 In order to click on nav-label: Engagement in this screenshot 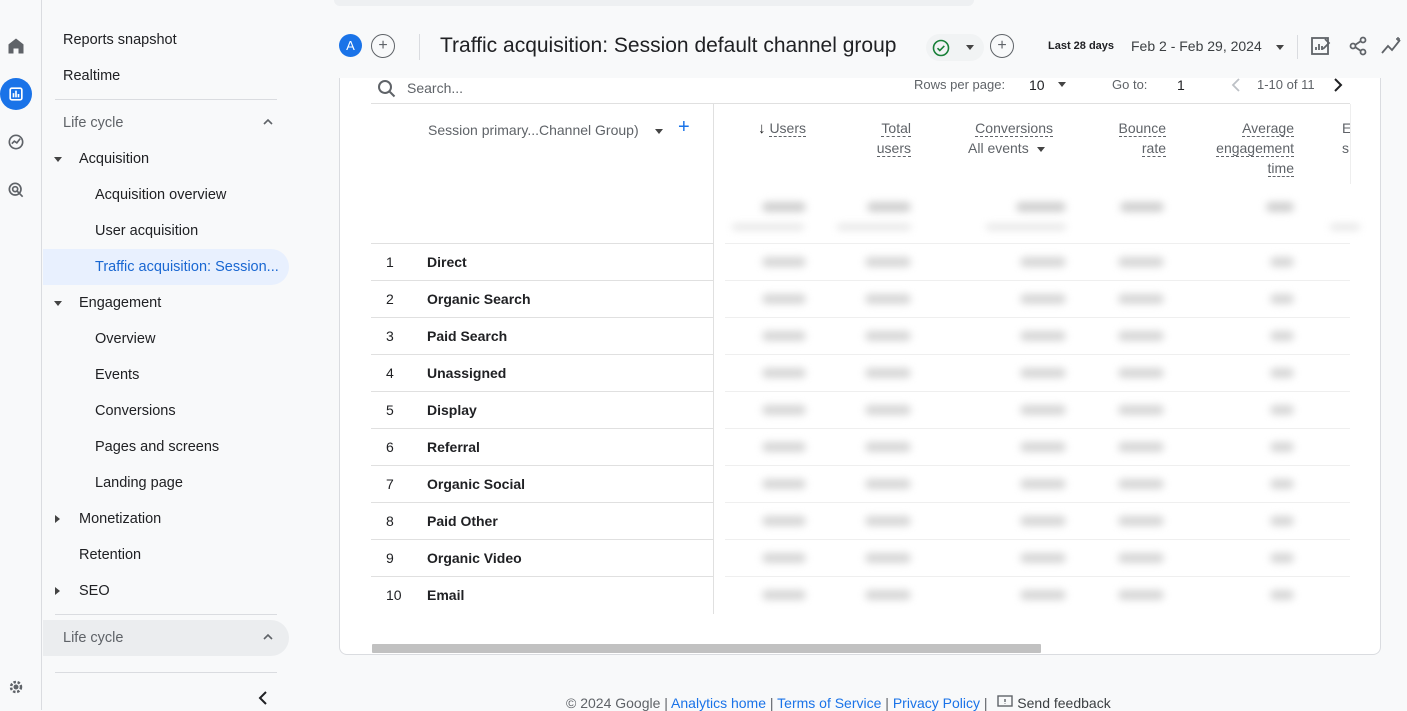, I will do `click(120, 303)`.